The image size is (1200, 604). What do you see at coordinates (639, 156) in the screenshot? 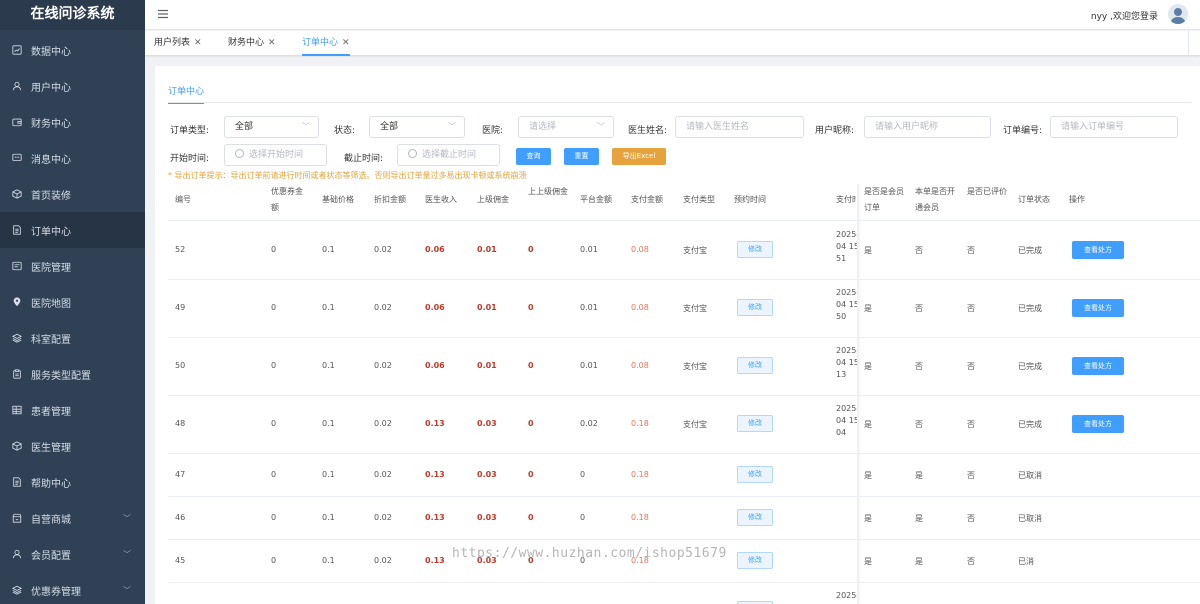
I see `export-excel-button: 导出Excel` at bounding box center [639, 156].